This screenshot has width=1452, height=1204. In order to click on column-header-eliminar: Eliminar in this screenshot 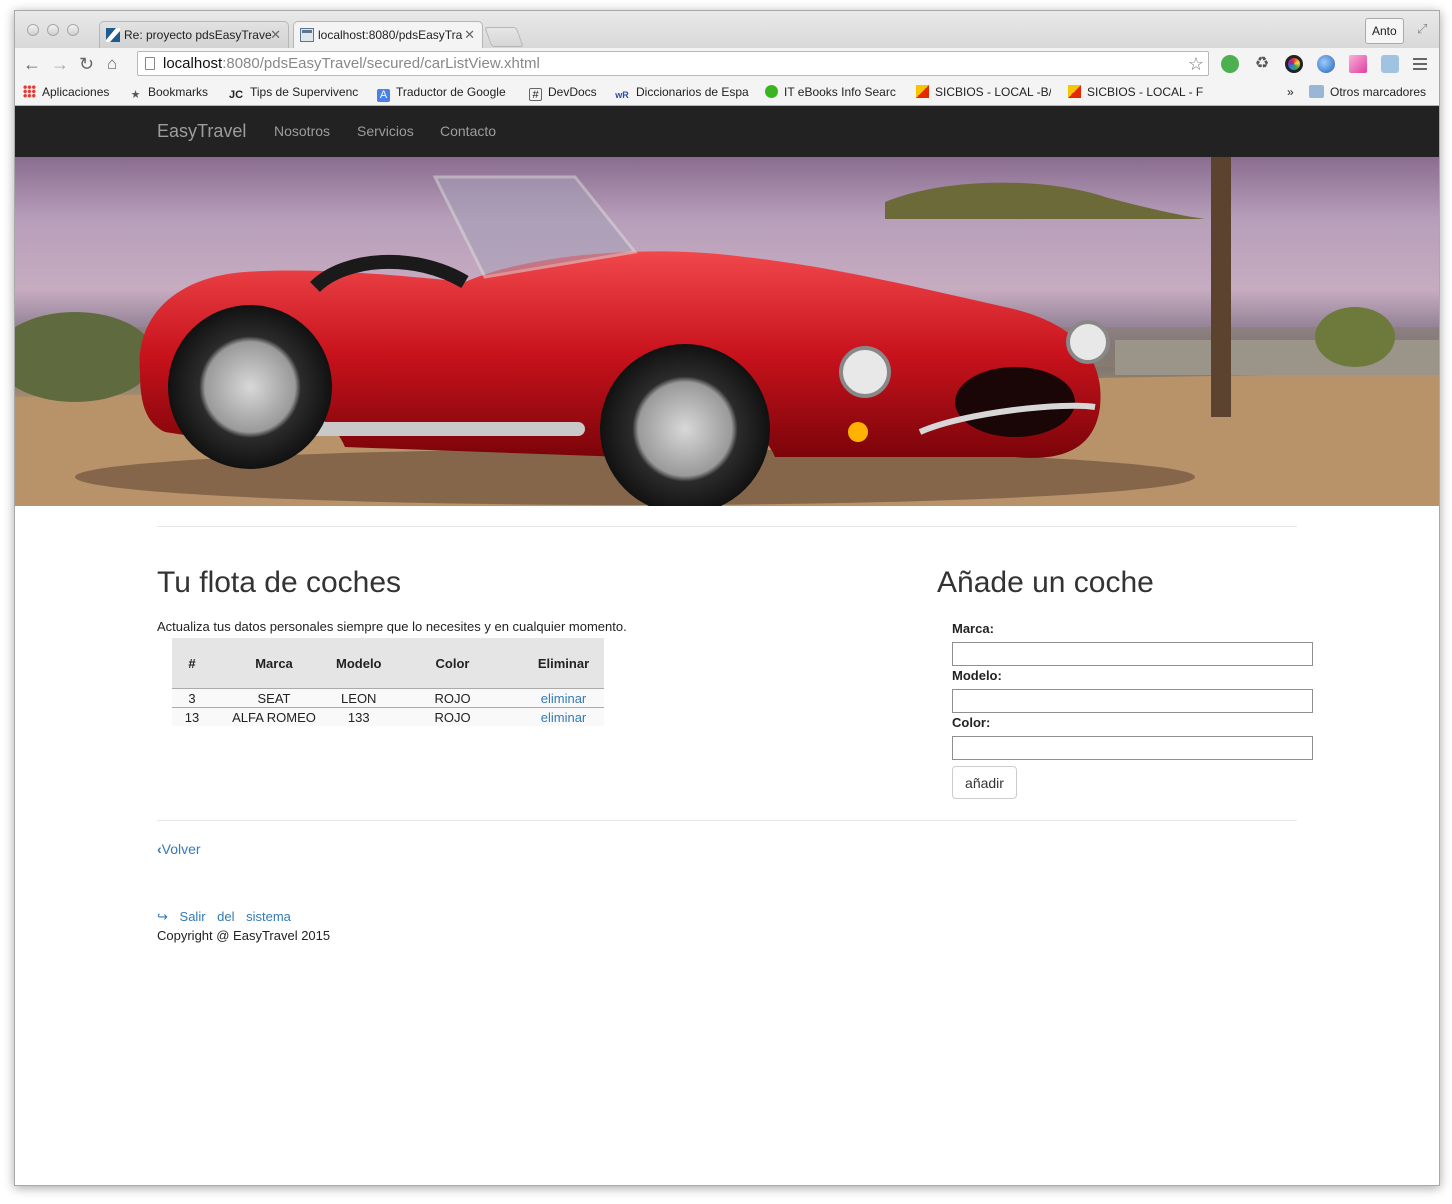, I will do `click(563, 663)`.